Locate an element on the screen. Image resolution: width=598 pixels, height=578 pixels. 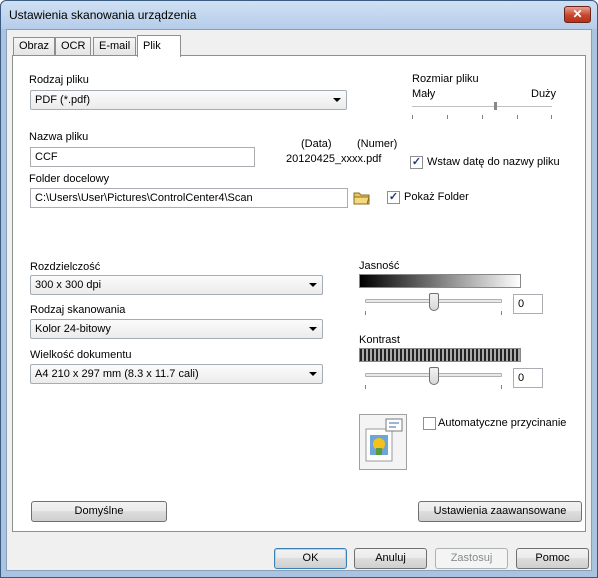
help-button: Pomoc is located at coordinates (552, 558).